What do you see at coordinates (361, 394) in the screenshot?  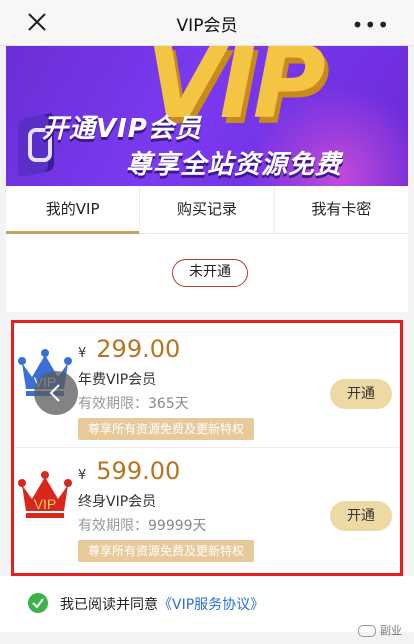 I see `open-annual-button: 开通` at bounding box center [361, 394].